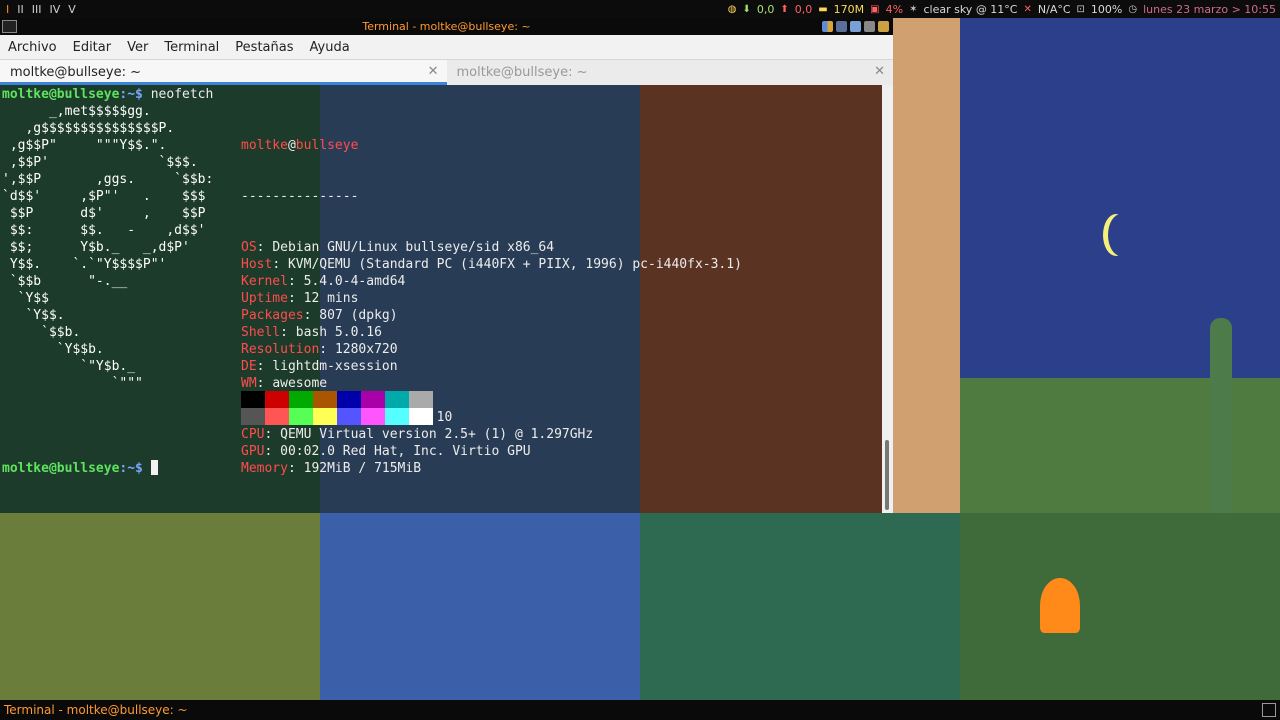 This screenshot has width=1280, height=720. I want to click on command-line: moltke@bullseye:~$ neofetch, so click(107, 94).